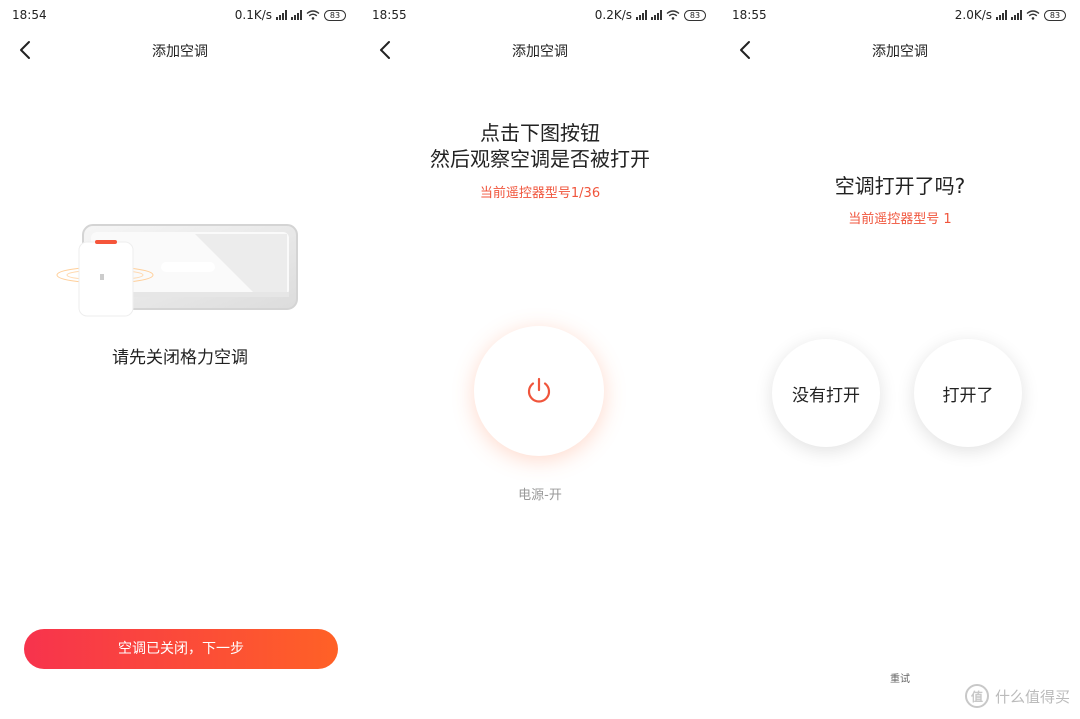 This screenshot has width=1080, height=719. What do you see at coordinates (613, 15) in the screenshot?
I see `network-speed: 0.2K/s` at bounding box center [613, 15].